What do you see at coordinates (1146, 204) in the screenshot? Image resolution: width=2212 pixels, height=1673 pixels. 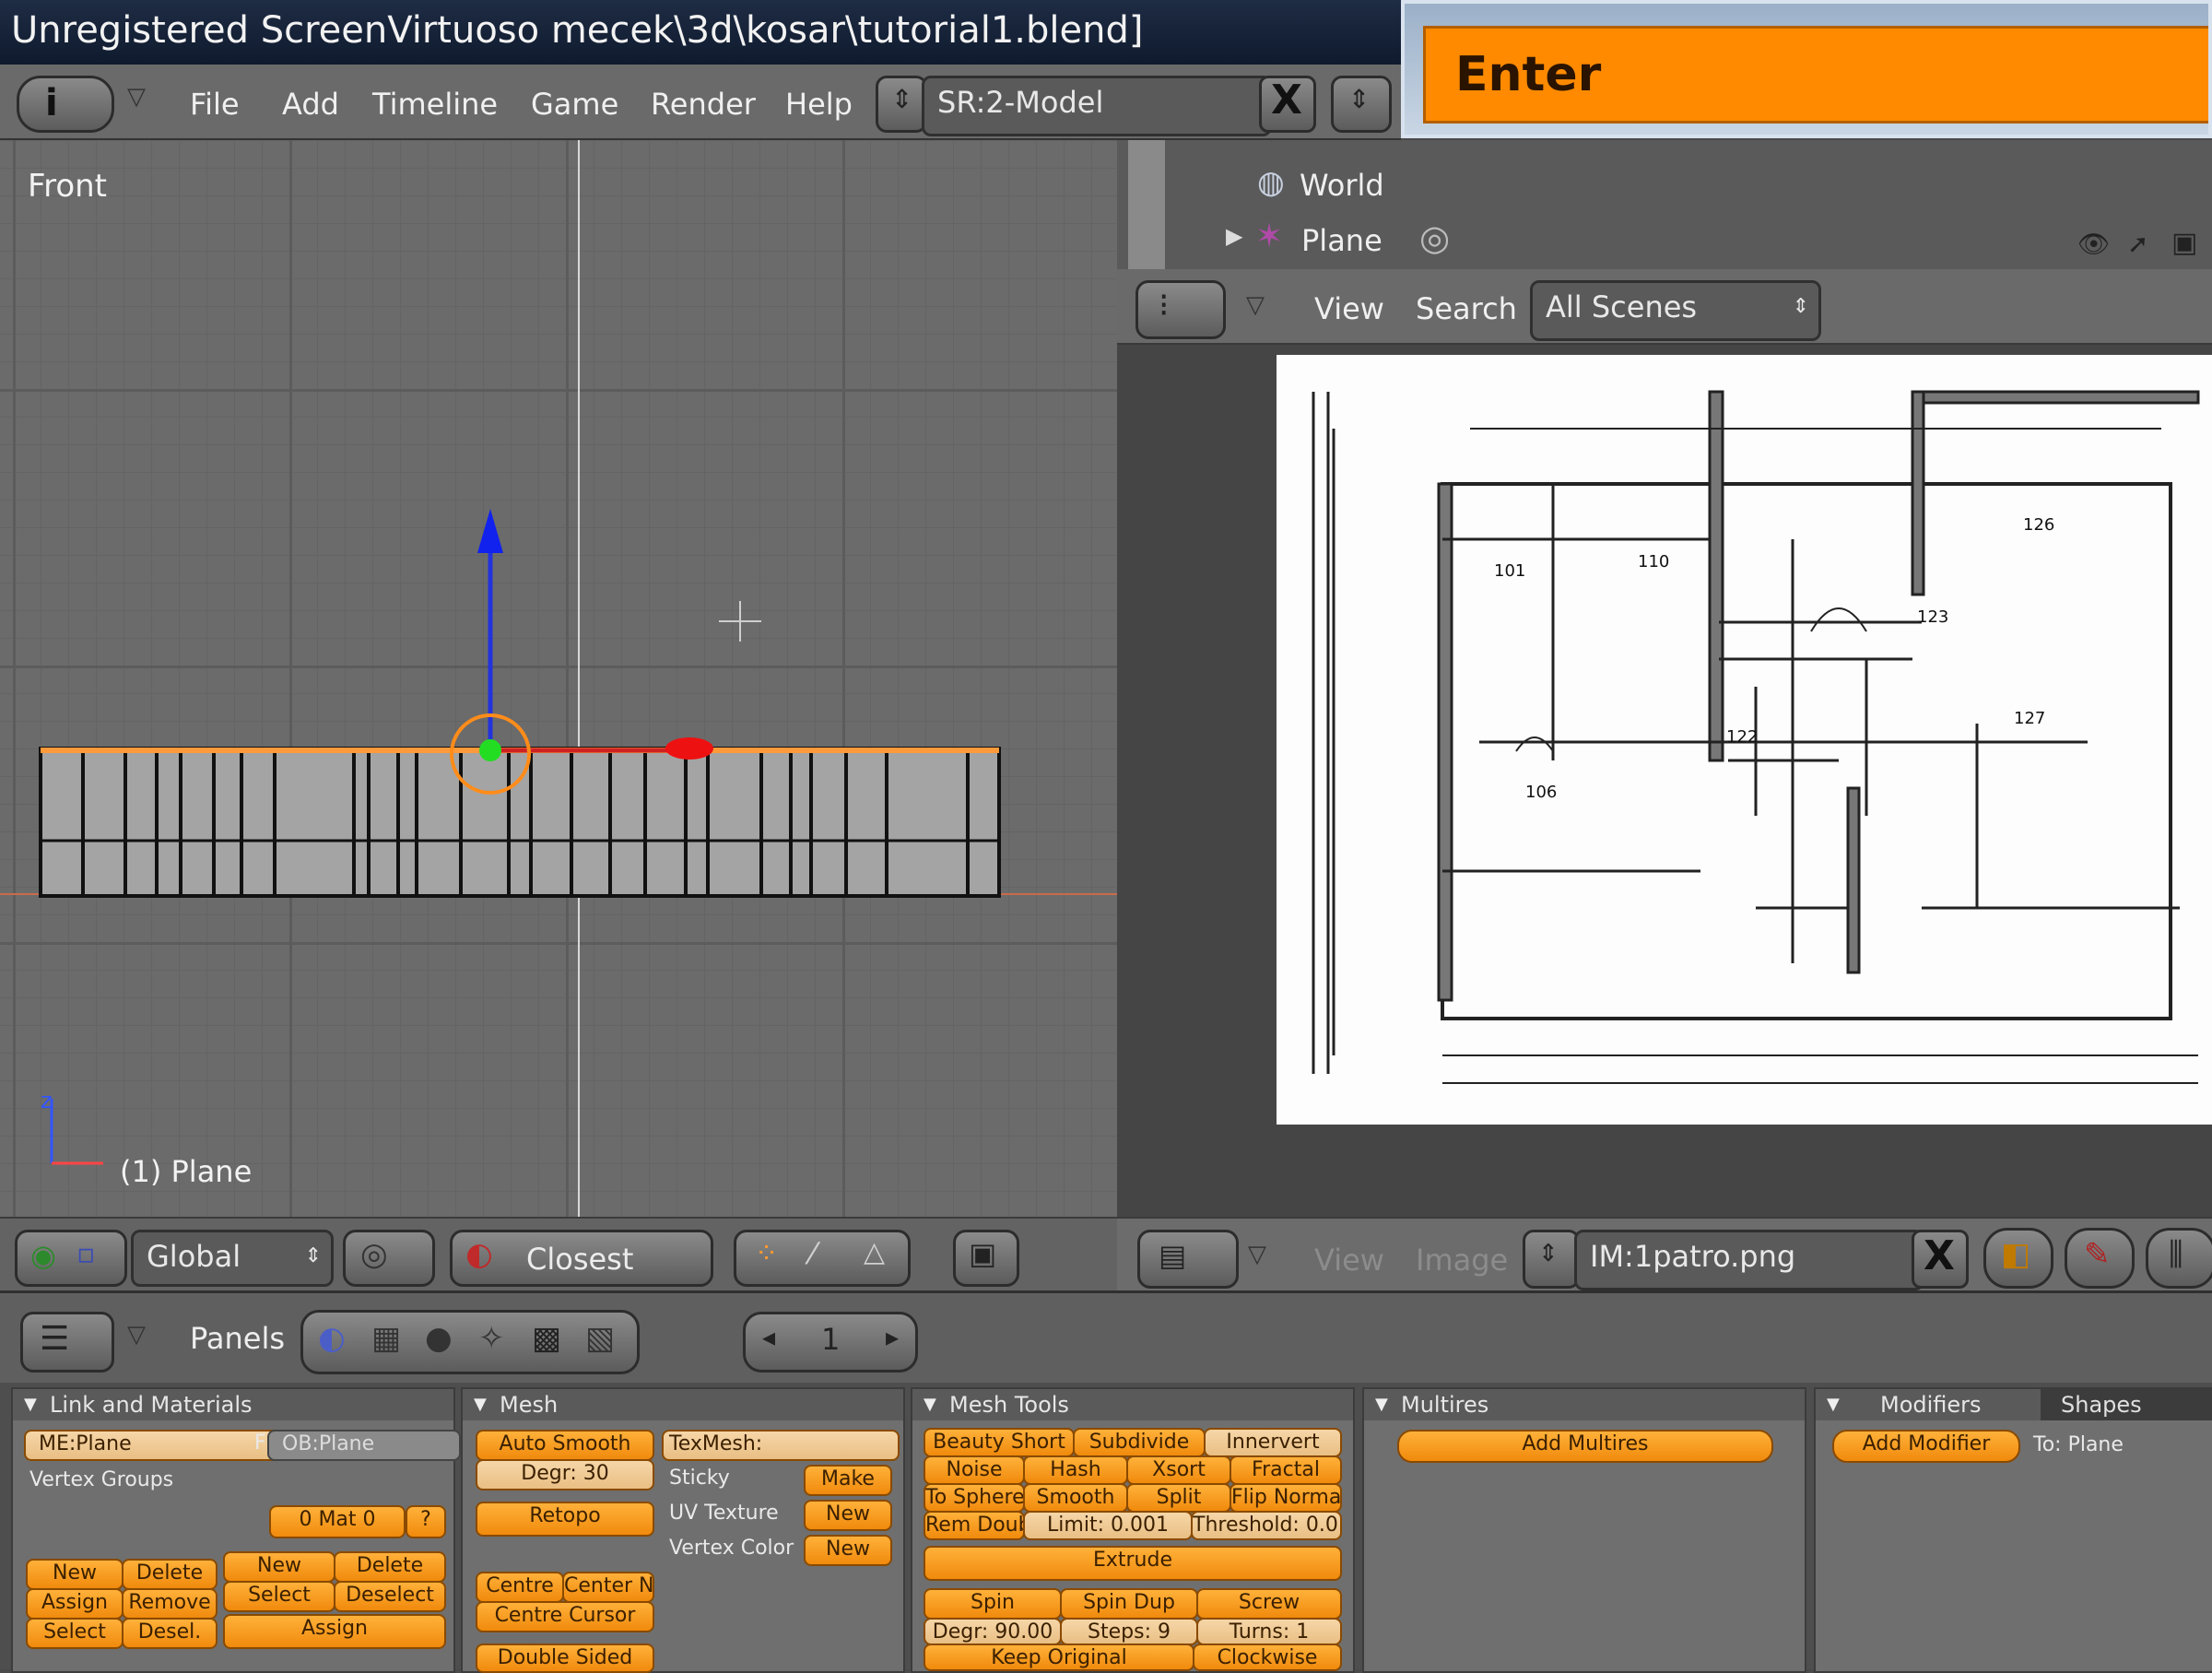 I see `outliner-scrollbar` at bounding box center [1146, 204].